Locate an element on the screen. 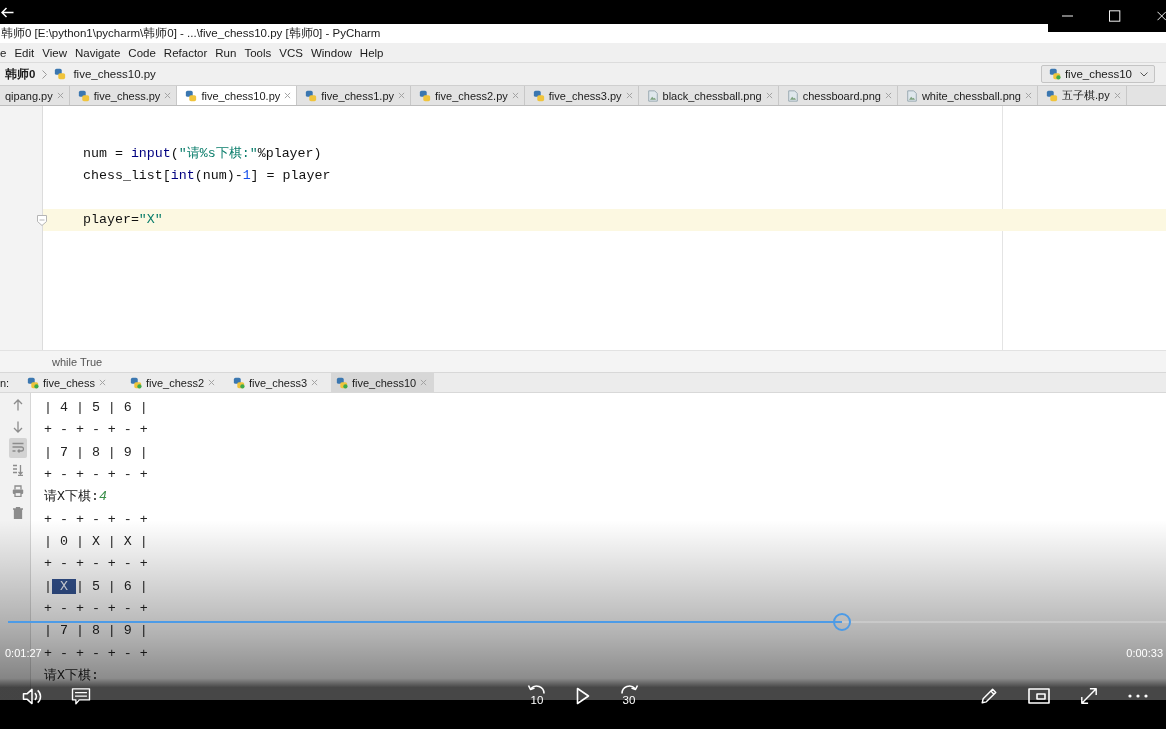 The height and width of the screenshot is (729, 1166). editor-tab: 五子棋.py is located at coordinates (1082, 95).